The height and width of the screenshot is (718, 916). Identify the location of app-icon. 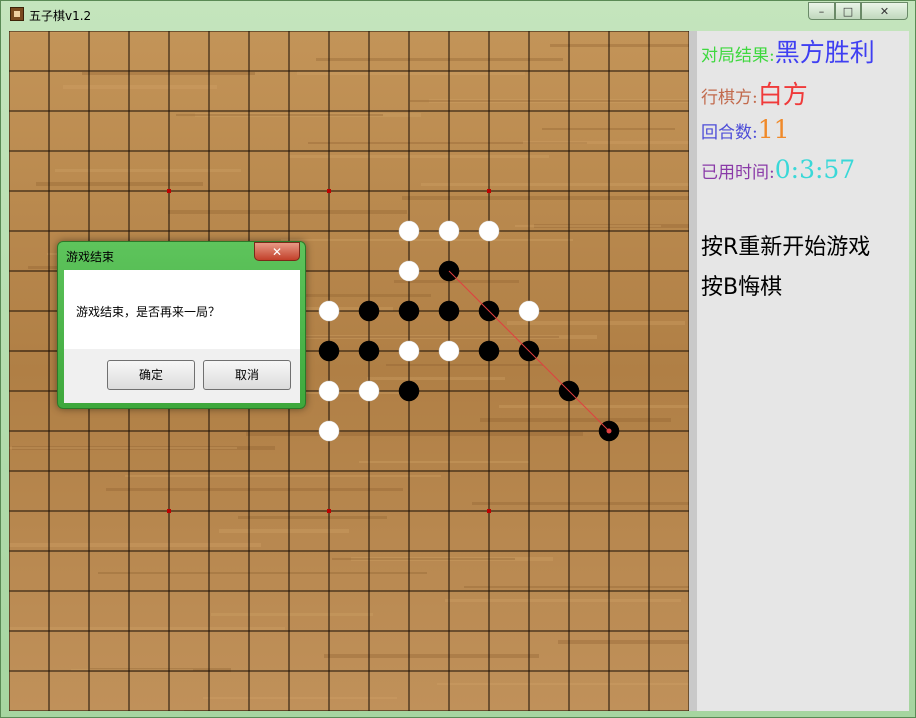
(17, 14).